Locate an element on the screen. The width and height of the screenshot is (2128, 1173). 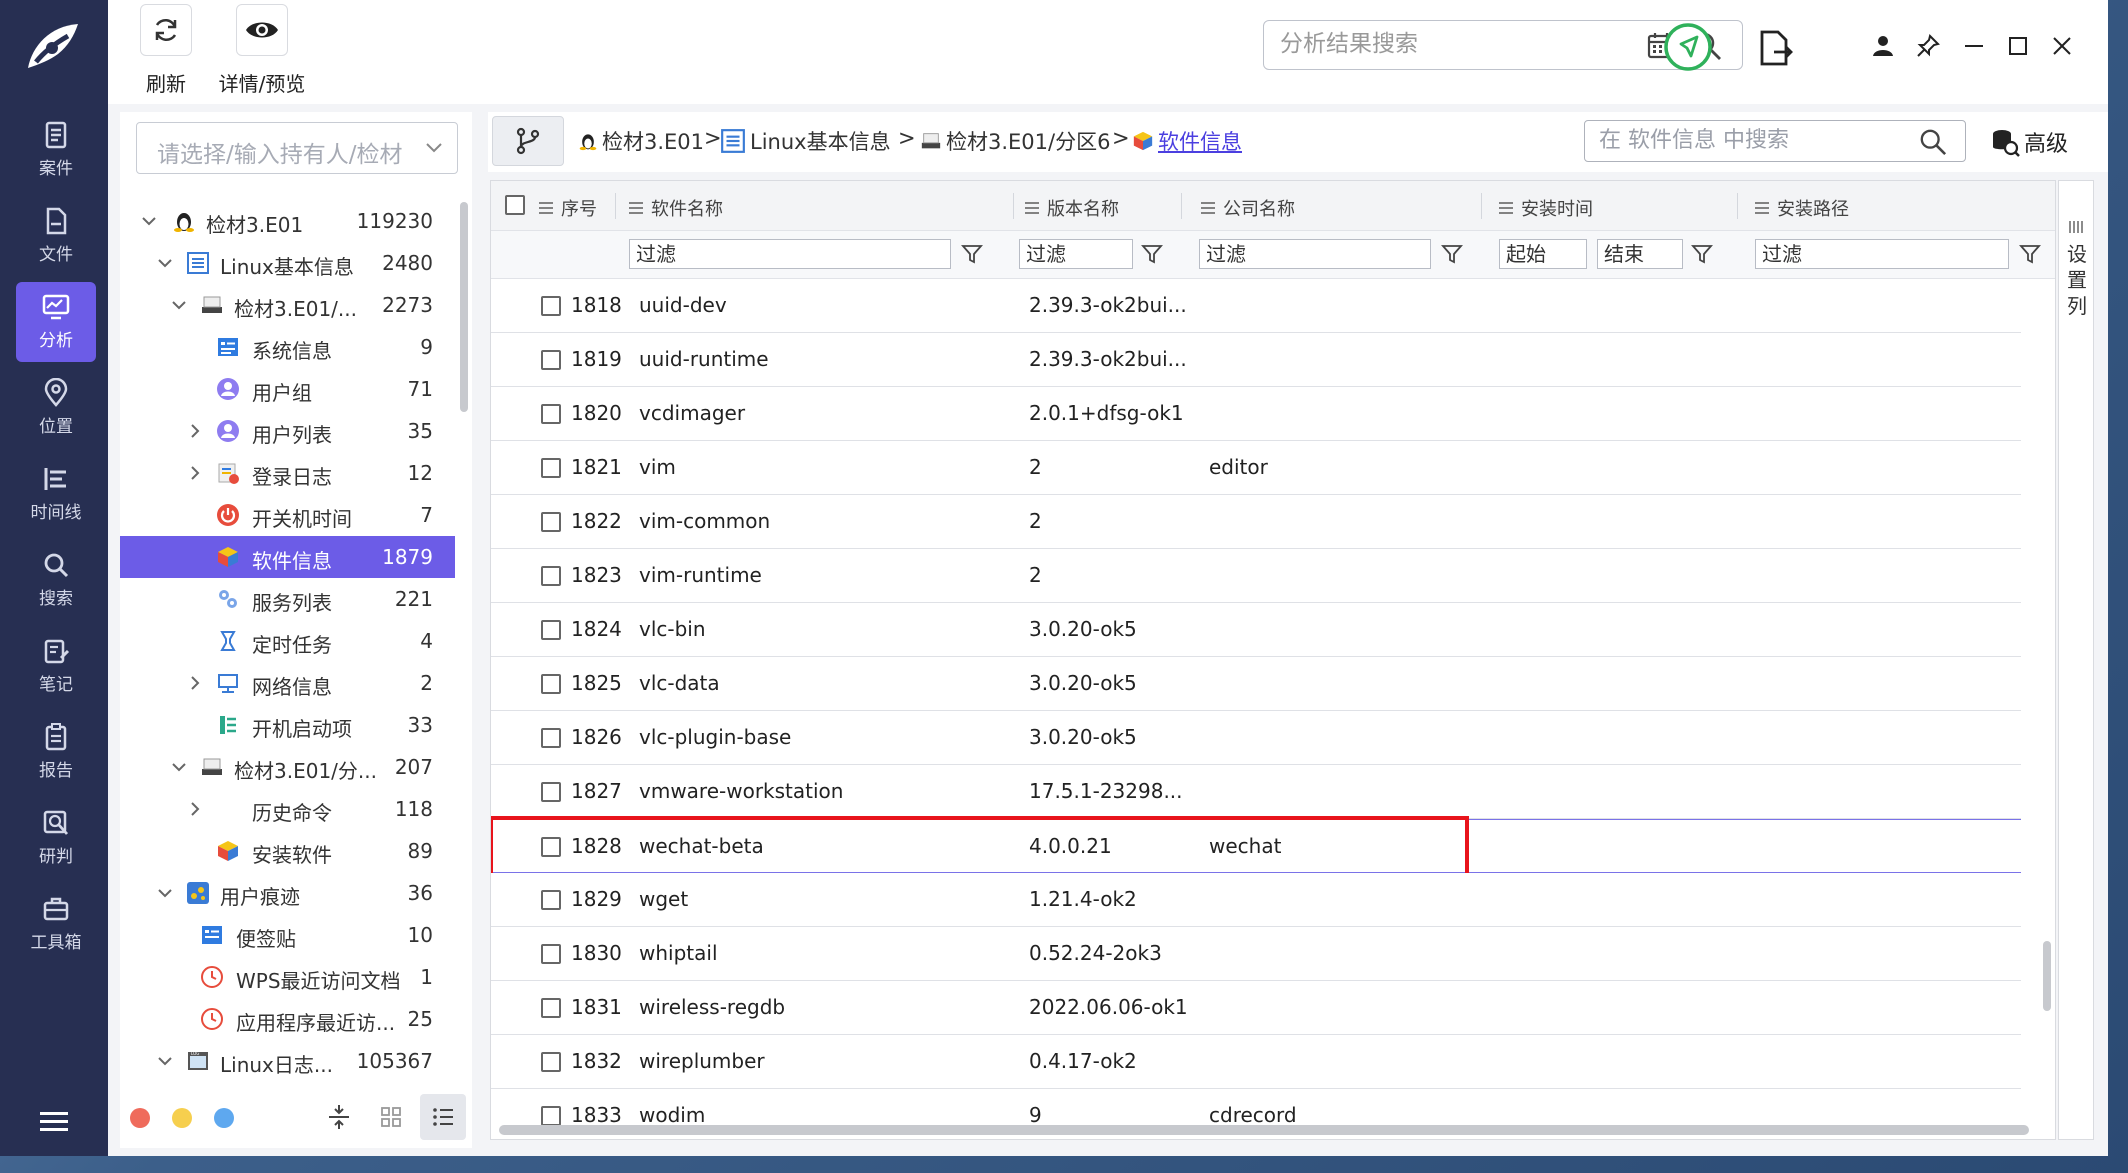
tree-item: 安装软件 89 is located at coordinates (287, 851).